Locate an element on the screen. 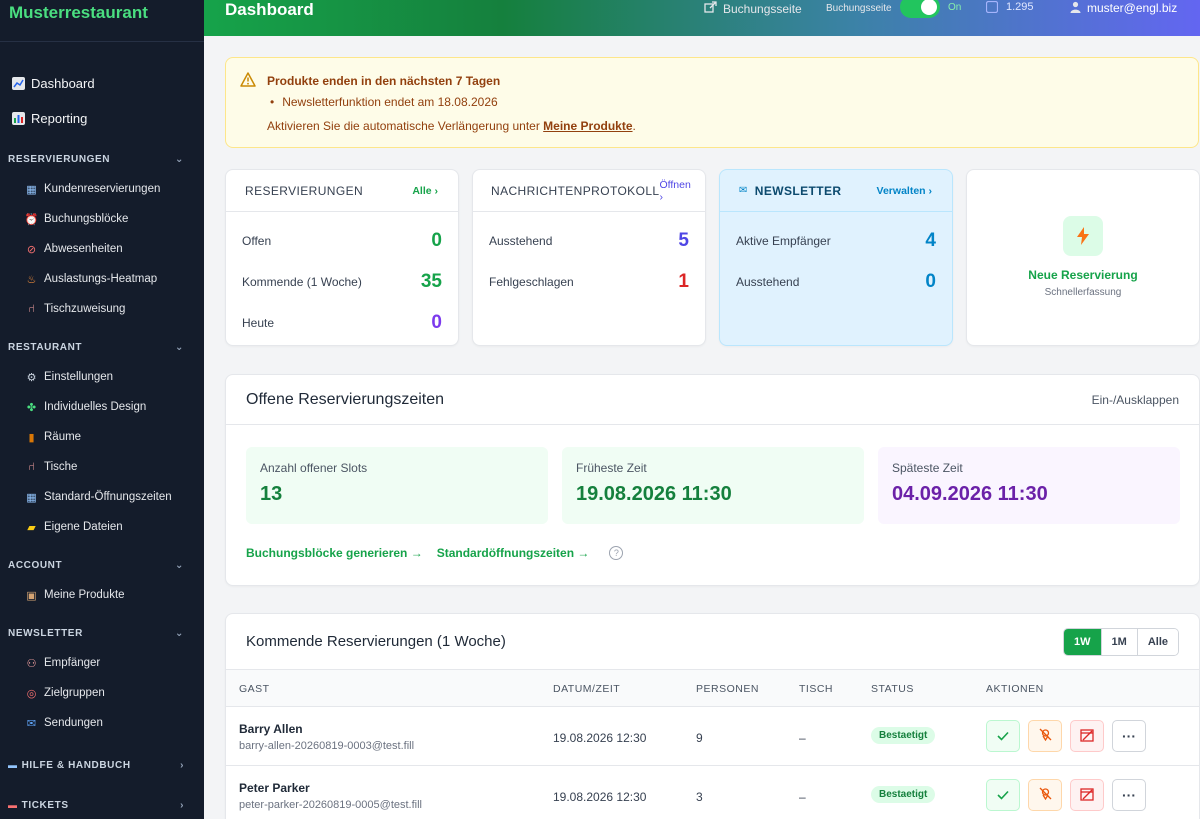 The height and width of the screenshot is (819, 1200). sidebar-item-tische: ⑁ Tische is located at coordinates (102, 467).